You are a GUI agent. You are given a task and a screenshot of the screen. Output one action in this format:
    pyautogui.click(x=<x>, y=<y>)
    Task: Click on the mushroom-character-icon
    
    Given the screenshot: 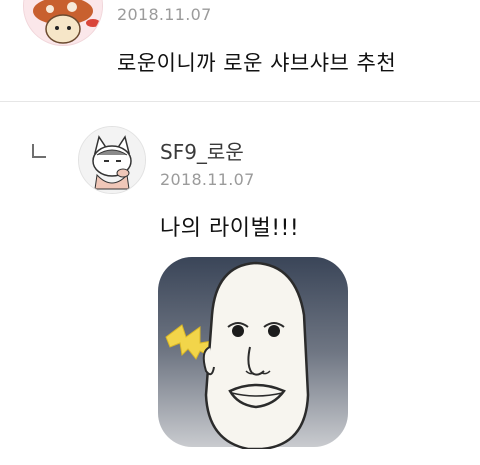 What is the action you would take?
    pyautogui.click(x=63, y=22)
    